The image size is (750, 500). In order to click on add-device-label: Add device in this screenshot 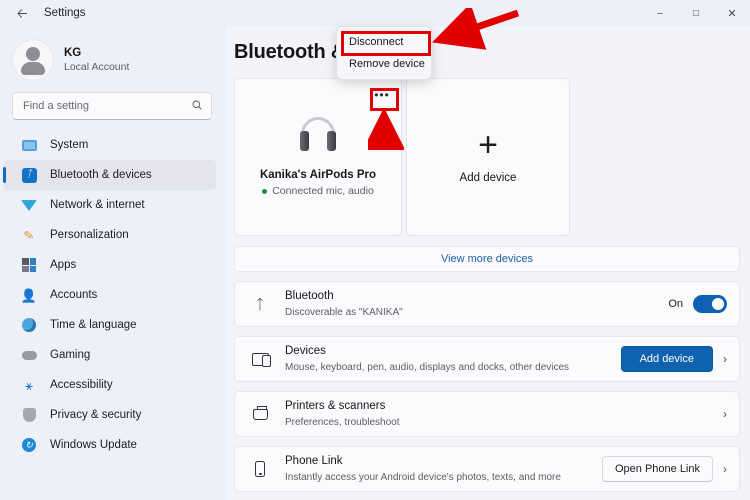, I will do `click(488, 178)`.